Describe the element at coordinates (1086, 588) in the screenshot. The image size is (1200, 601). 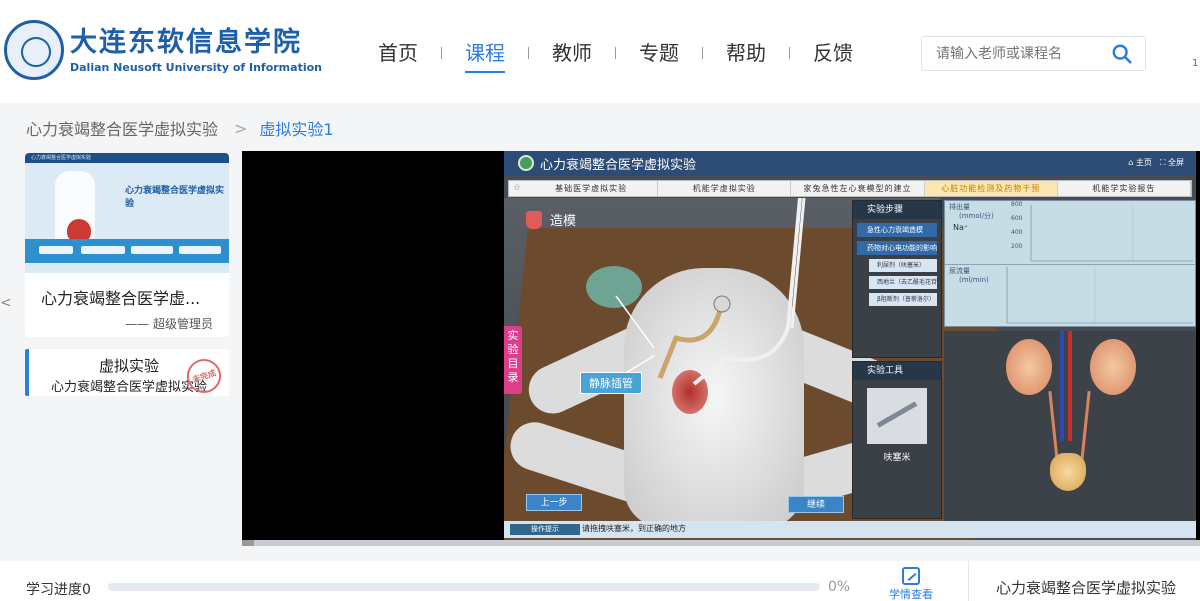
I see `footer-course-name: 心力衰竭整合医学虚拟实验` at that location.